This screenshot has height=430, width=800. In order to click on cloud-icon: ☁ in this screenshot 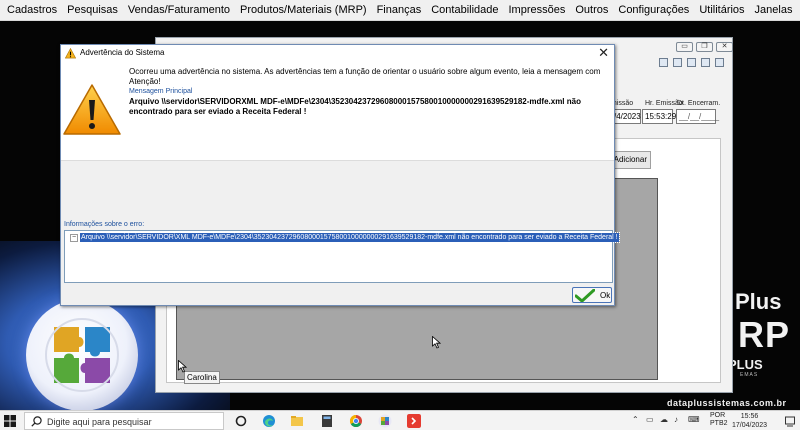, I will do `click(664, 419)`.